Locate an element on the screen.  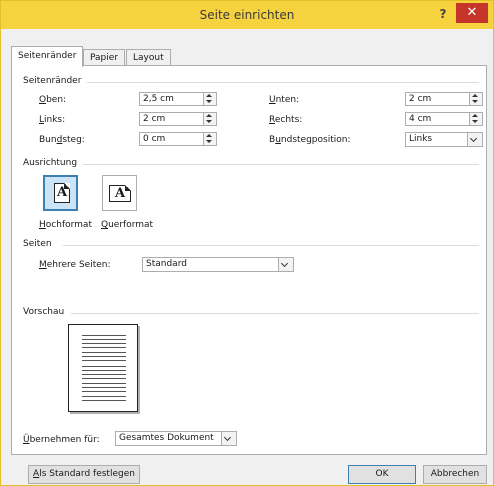
gutter-position-value: Links is located at coordinates (421, 139).